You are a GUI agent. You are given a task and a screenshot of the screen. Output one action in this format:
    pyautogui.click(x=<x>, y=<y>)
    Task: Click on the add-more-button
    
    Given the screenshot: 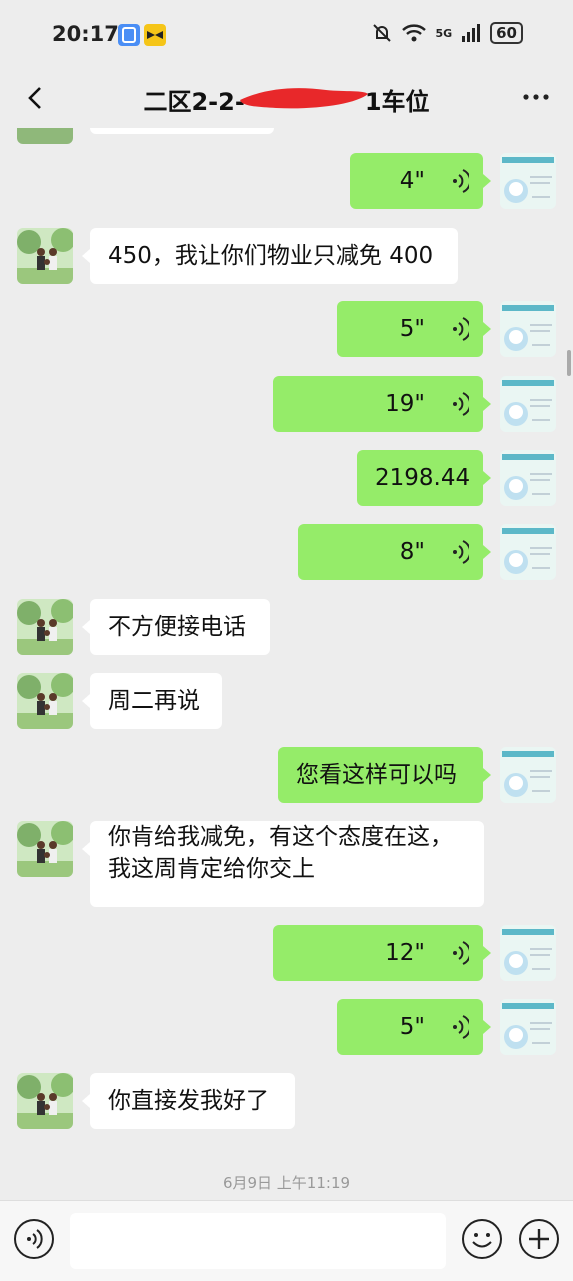 What is the action you would take?
    pyautogui.click(x=539, y=1239)
    